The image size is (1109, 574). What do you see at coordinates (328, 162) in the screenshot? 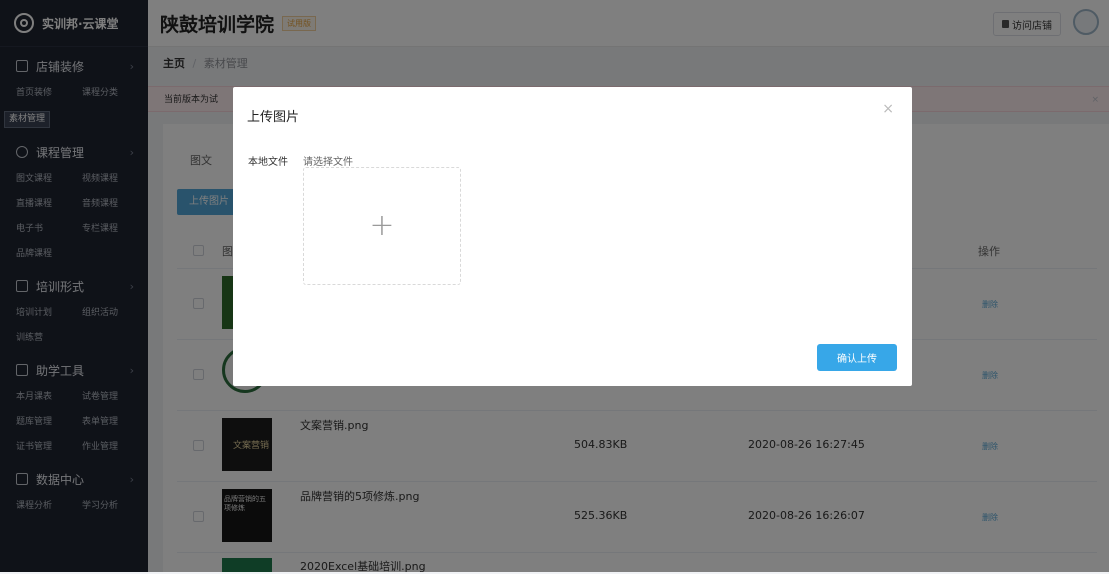
I see `choose-file-hint: 请选择文件` at bounding box center [328, 162].